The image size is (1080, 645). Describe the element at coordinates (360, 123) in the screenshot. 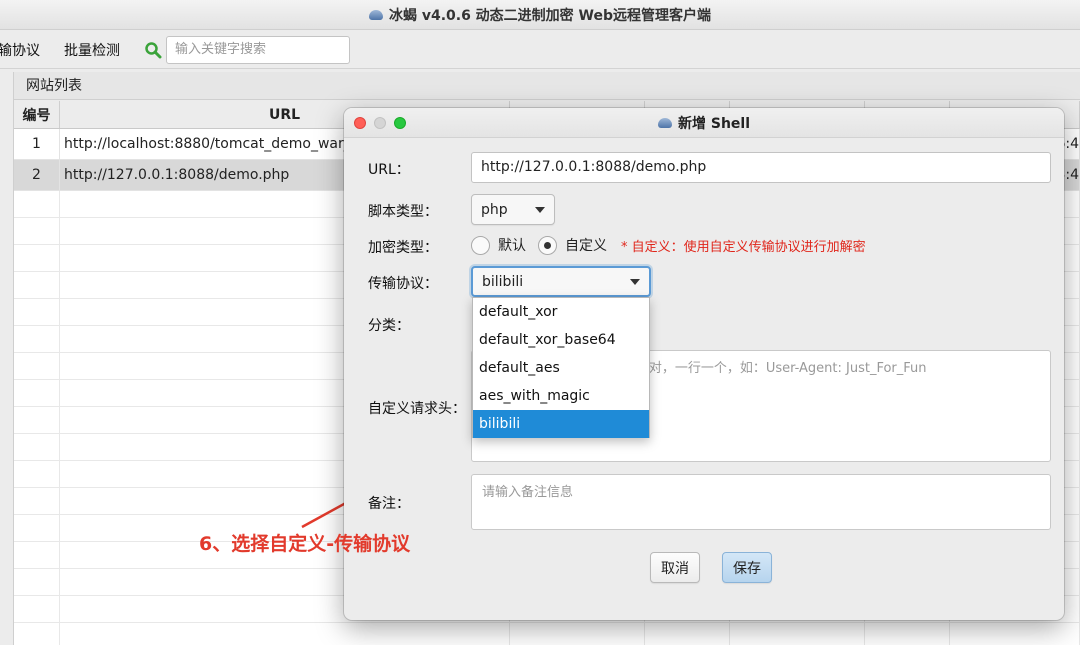

I see `close-button` at that location.